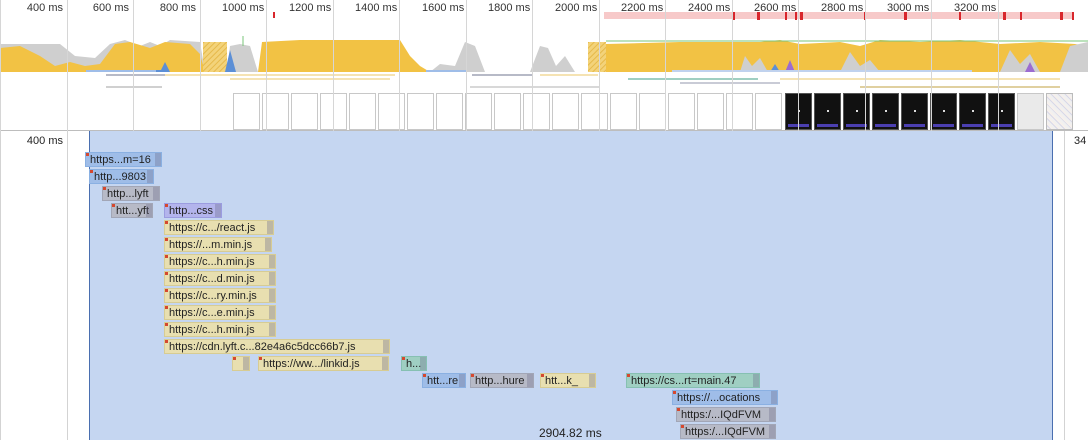  I want to click on request-bar, so click(241, 363).